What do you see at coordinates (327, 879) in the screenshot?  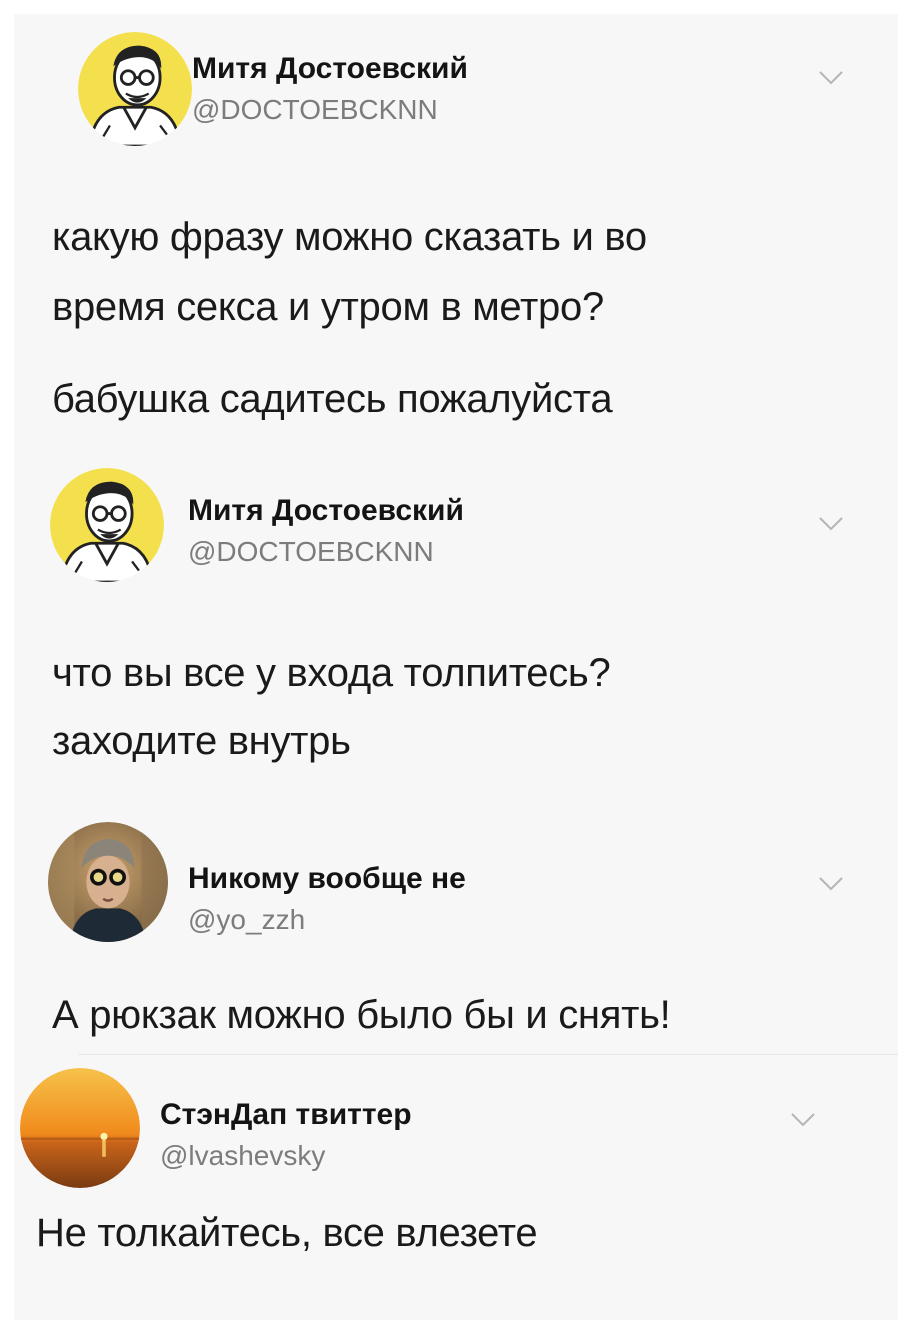 I see `author-name: Никому вообще не` at bounding box center [327, 879].